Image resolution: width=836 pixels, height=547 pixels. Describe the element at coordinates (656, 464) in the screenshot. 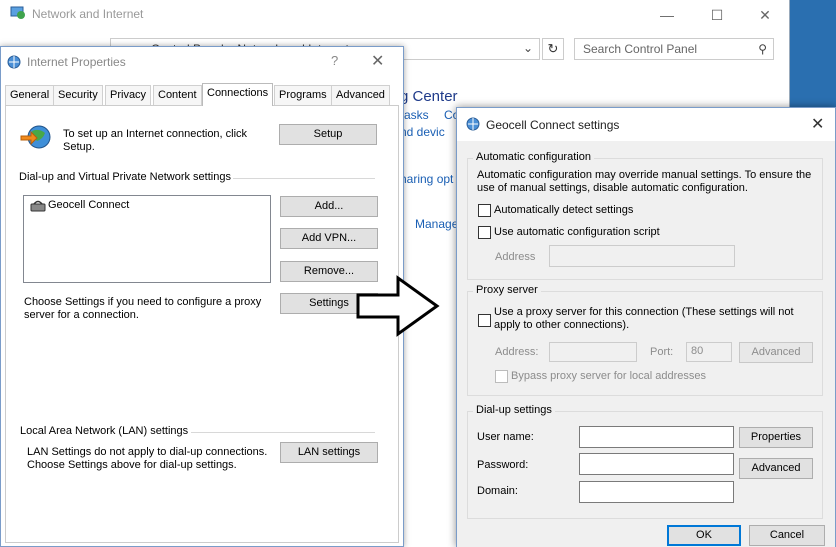

I see `password-field` at that location.